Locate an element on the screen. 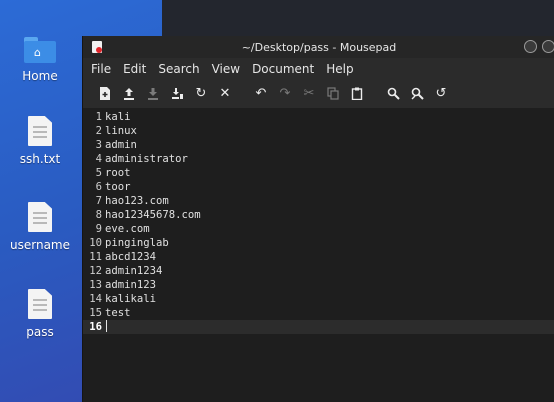  text-caret is located at coordinates (106, 326).